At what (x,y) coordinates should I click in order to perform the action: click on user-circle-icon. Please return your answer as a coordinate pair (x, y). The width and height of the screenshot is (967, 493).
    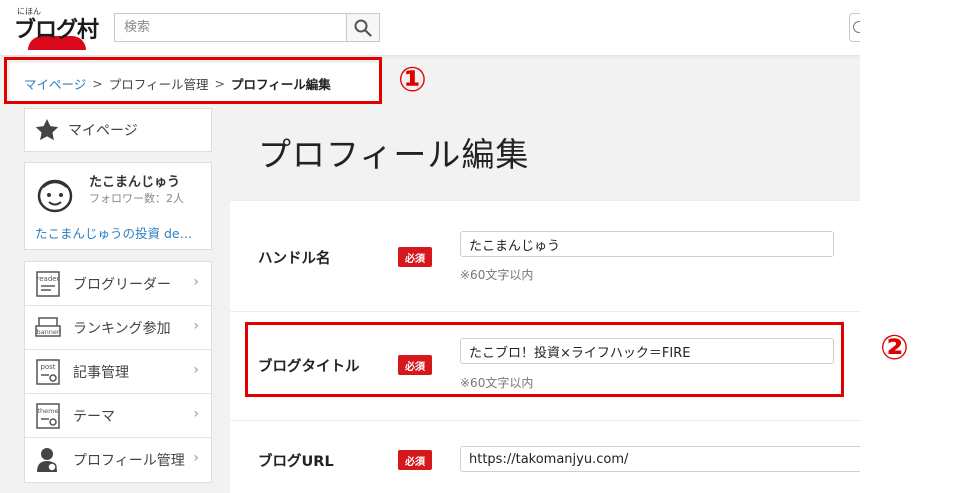
    Looking at the image, I should click on (856, 27).